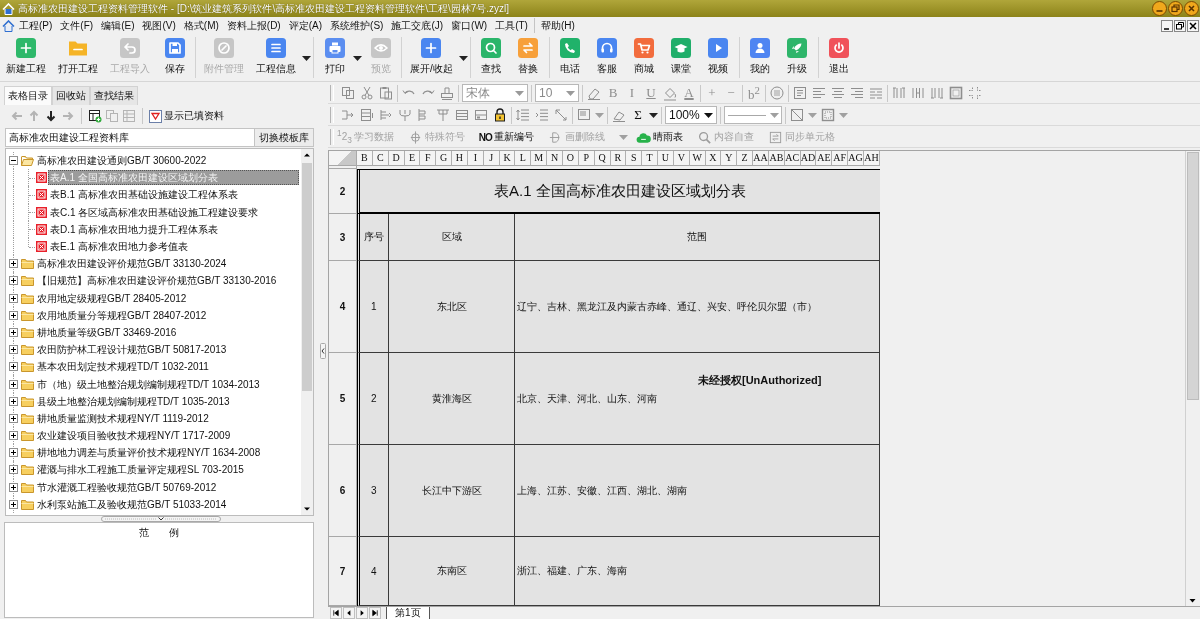 Image resolution: width=1200 pixels, height=619 pixels. What do you see at coordinates (157, 281) in the screenshot?
I see `tree-item: 【旧规范】高标准农田建设评价规范GB/T 33130-2016` at bounding box center [157, 281].